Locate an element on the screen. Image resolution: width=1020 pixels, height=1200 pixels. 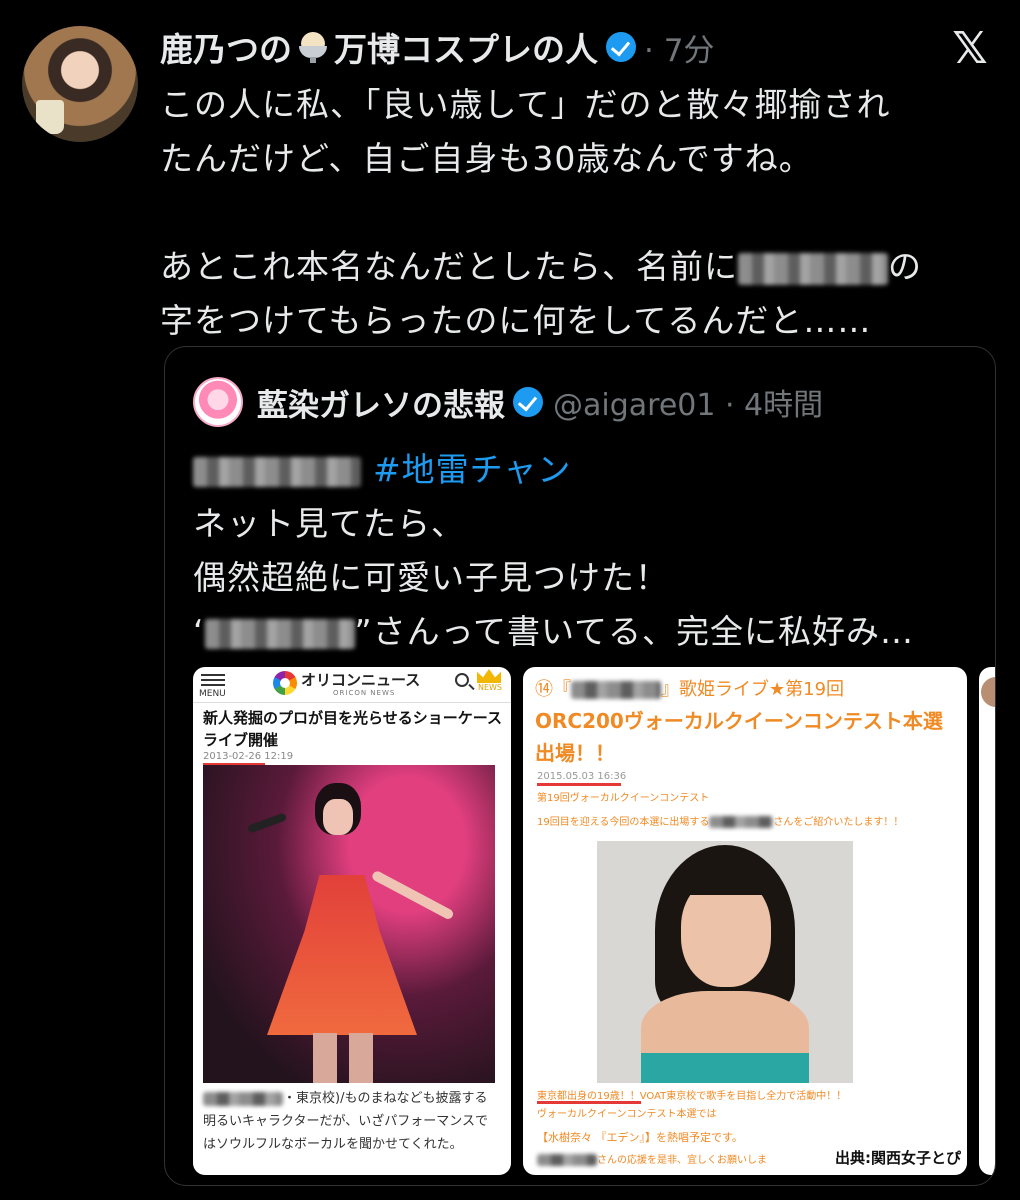
orc-foot-text: さんの応援を是非、宜しくお願いしま is located at coordinates (682, 1160).